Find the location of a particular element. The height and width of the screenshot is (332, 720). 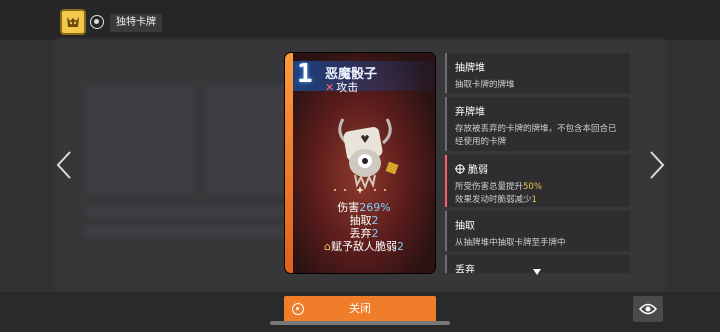

top-bar: 独特卡牌 is located at coordinates (360, 20).